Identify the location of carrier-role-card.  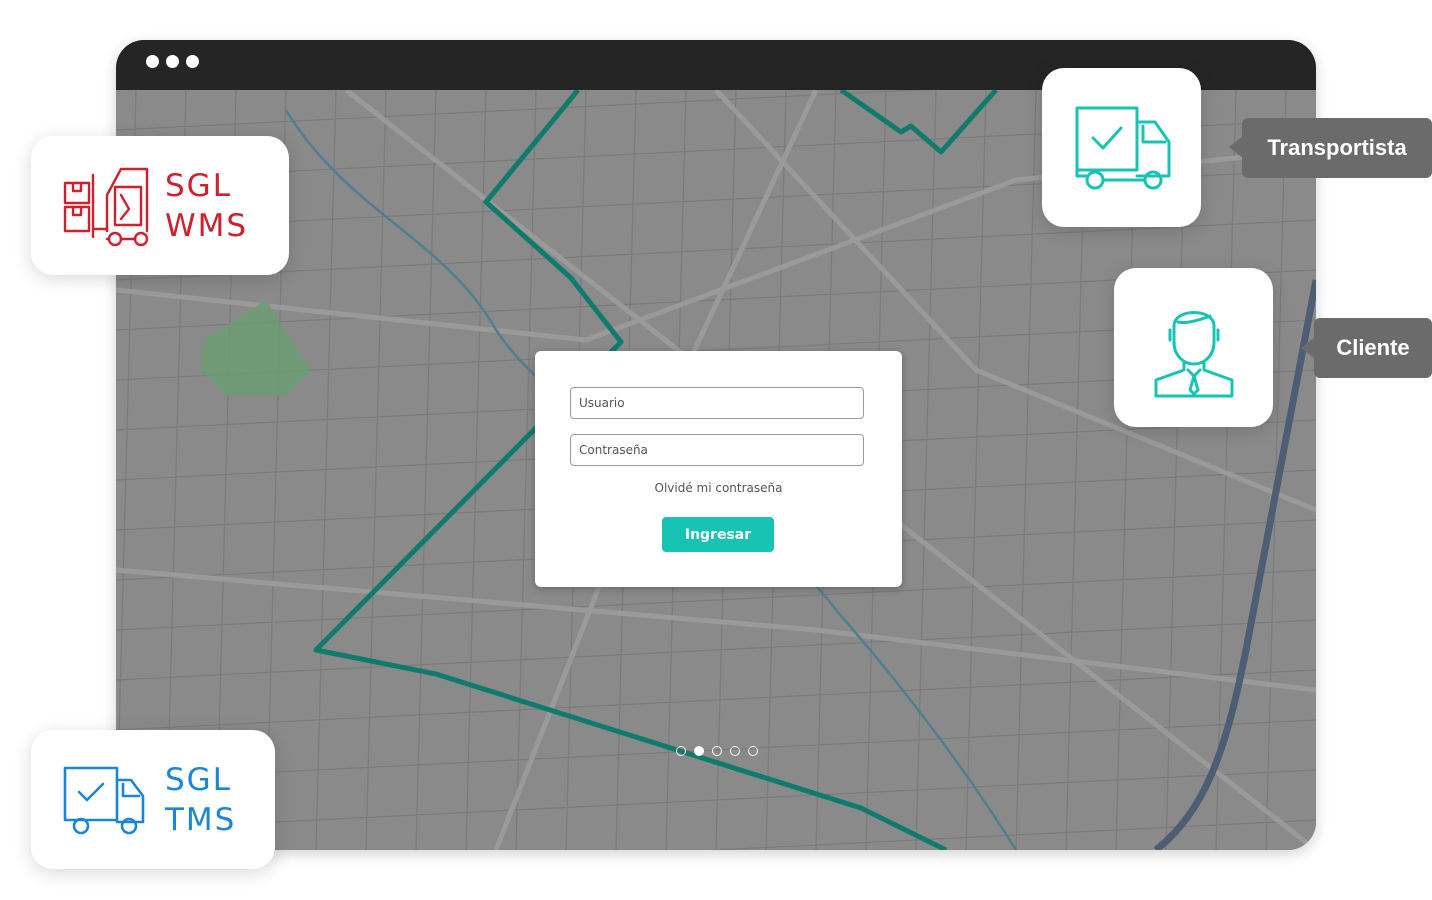
(1121, 147).